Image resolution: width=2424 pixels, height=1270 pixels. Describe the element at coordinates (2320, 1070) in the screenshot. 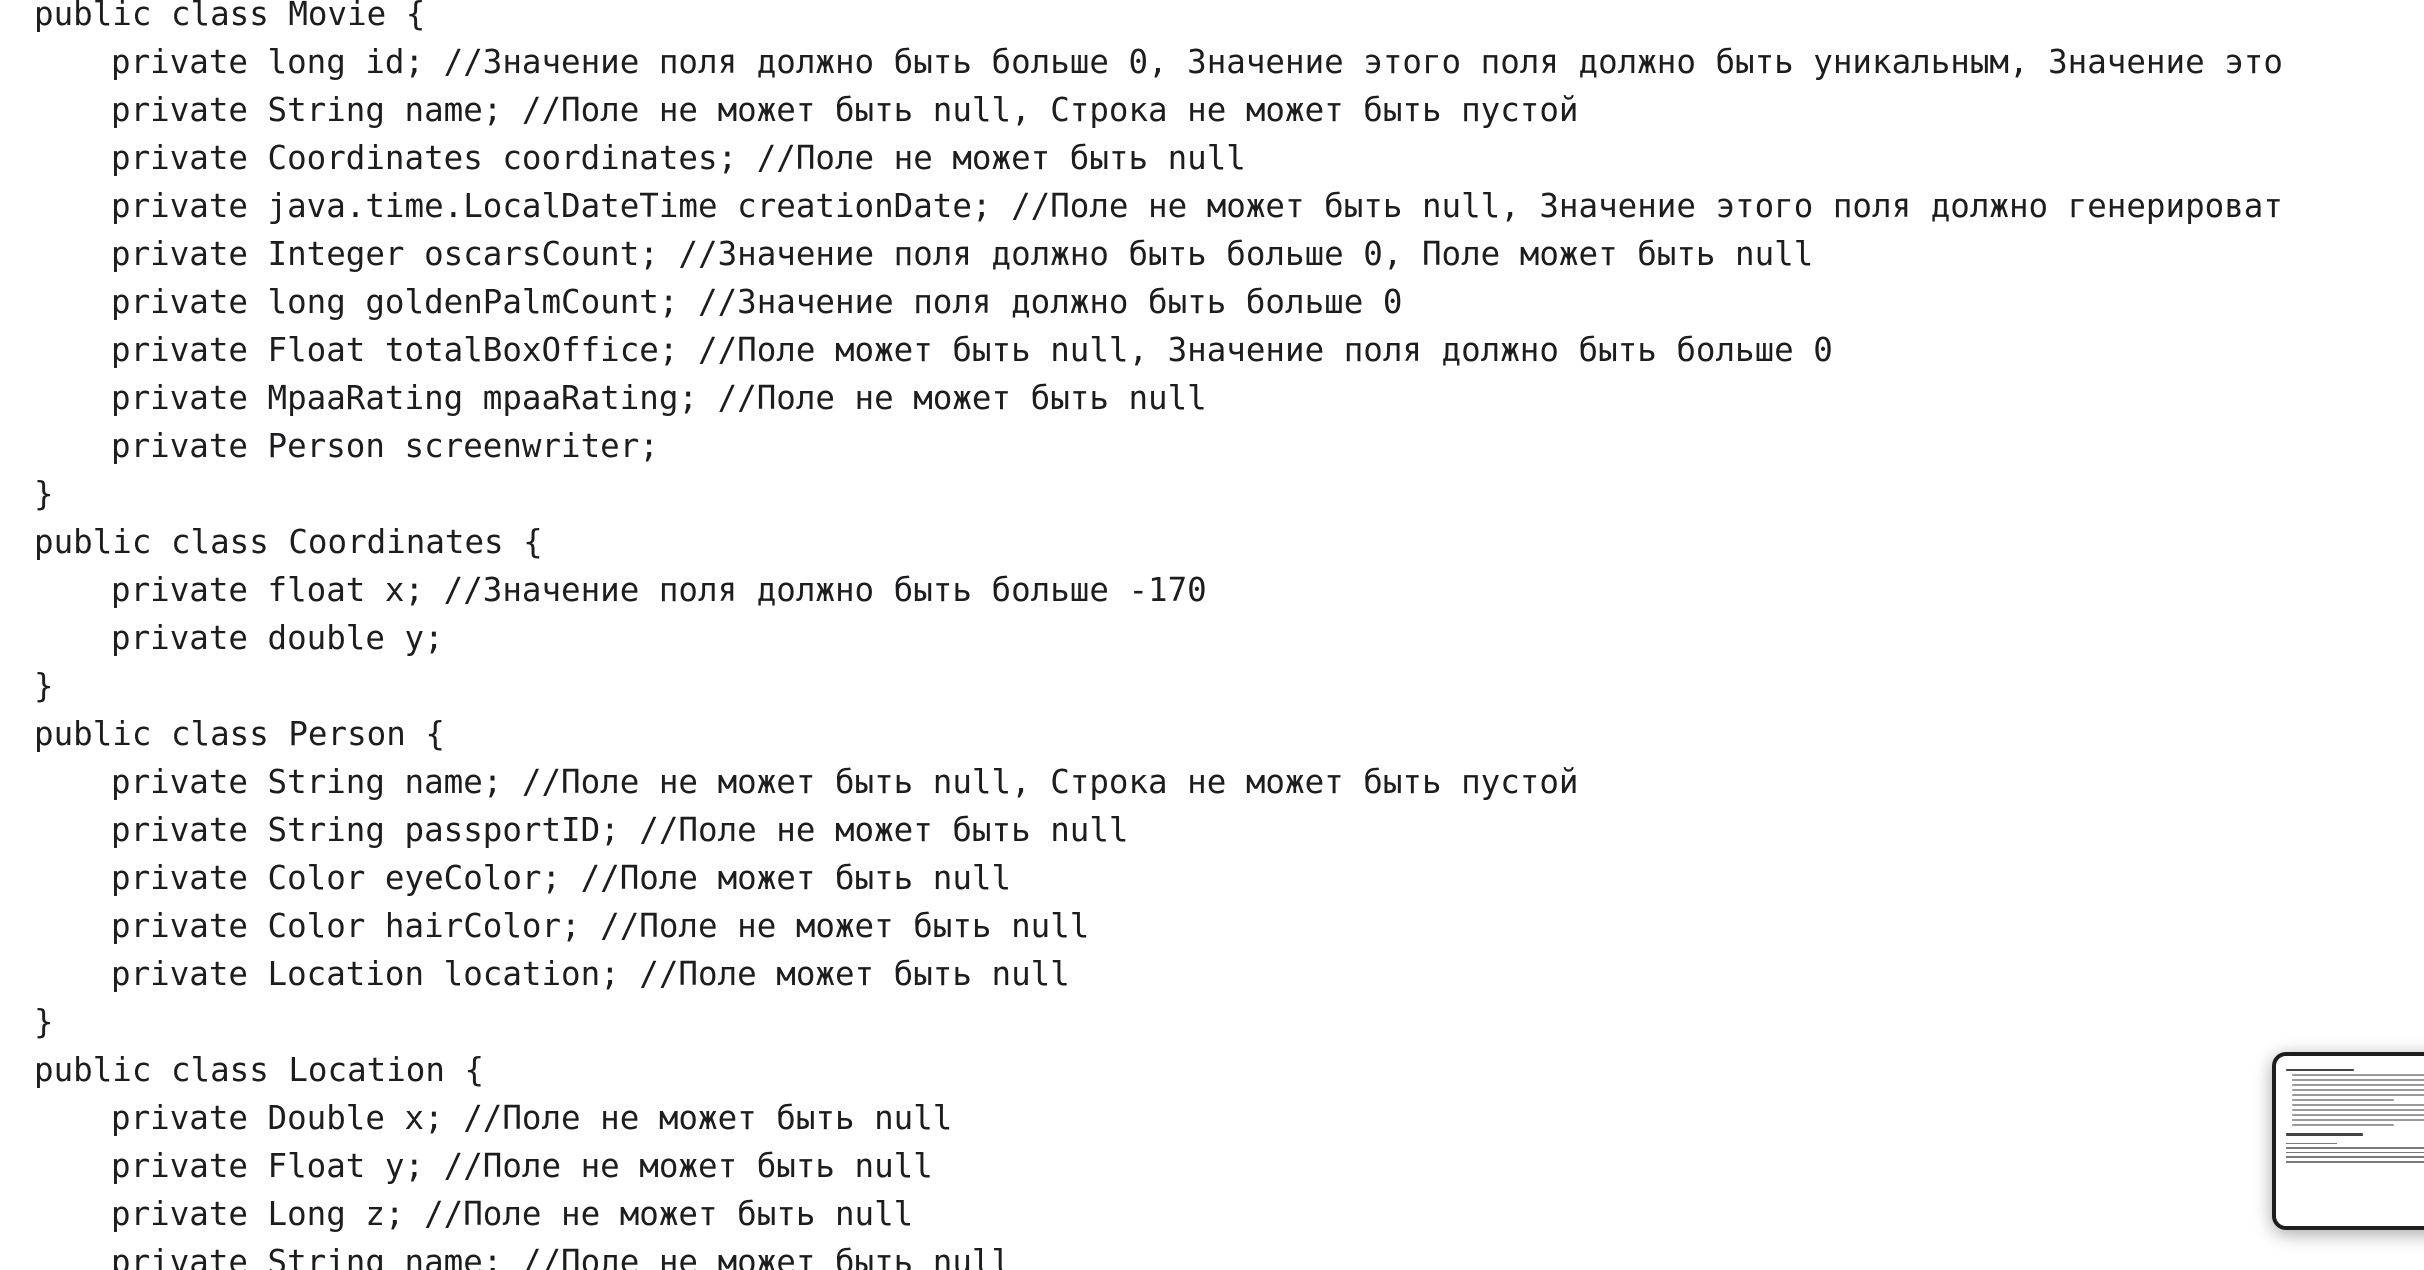

I see `thumbnail-heading-line` at that location.